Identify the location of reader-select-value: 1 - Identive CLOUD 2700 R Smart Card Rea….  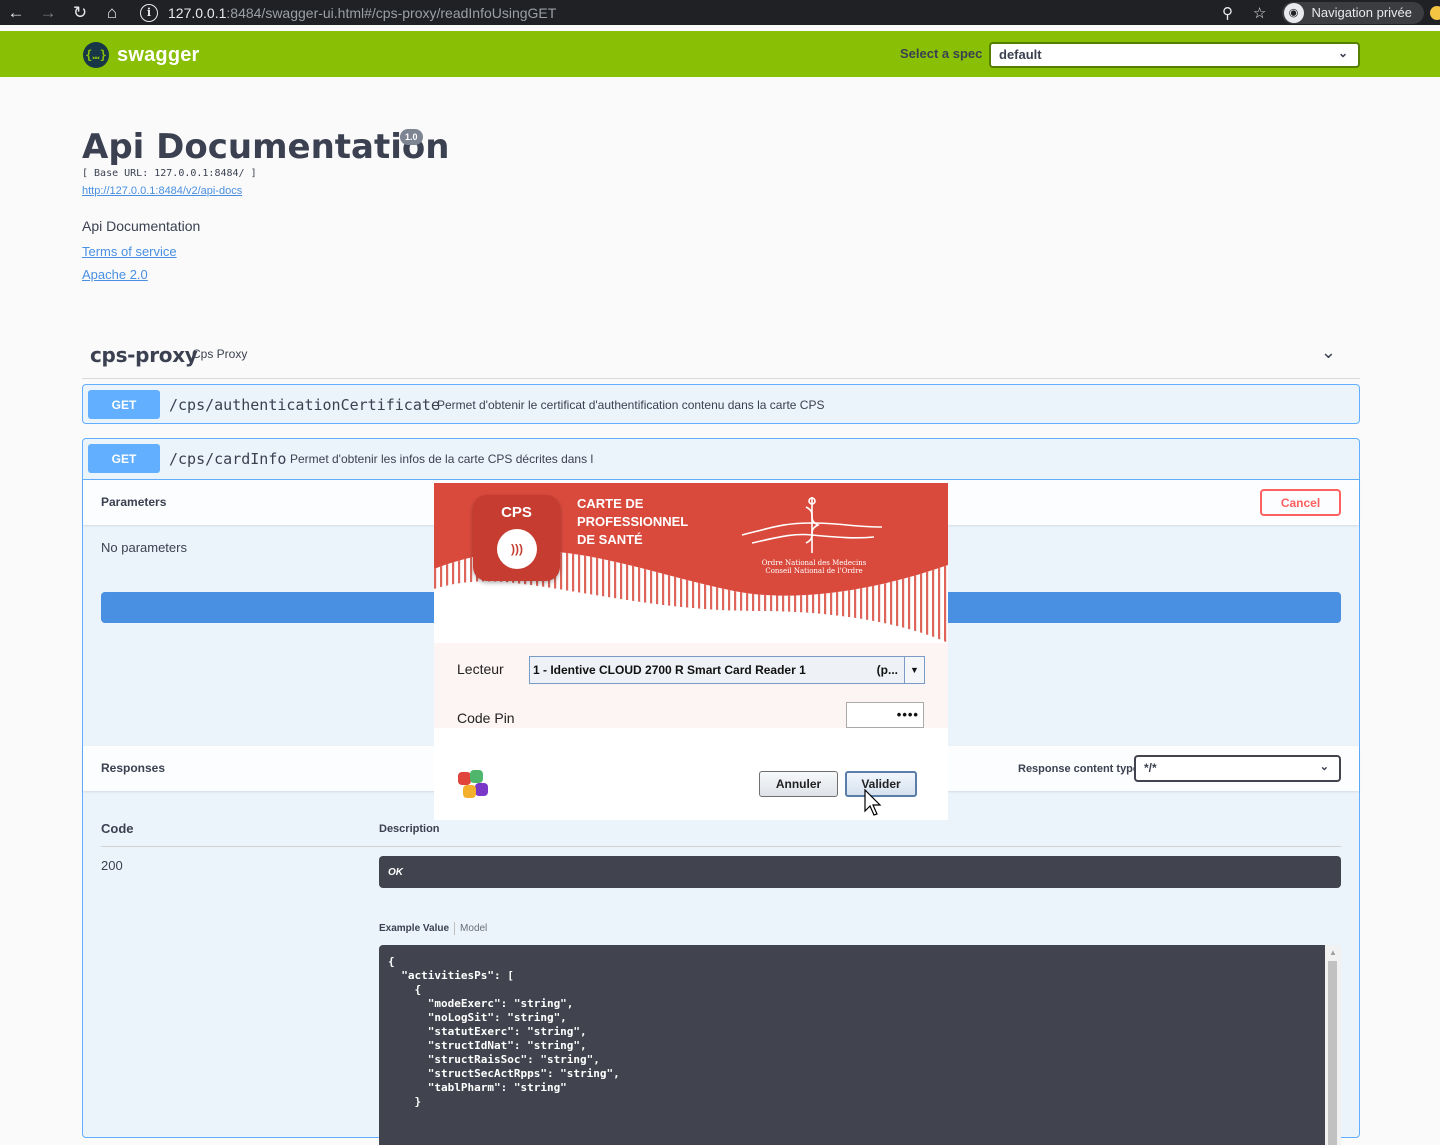
(669, 670).